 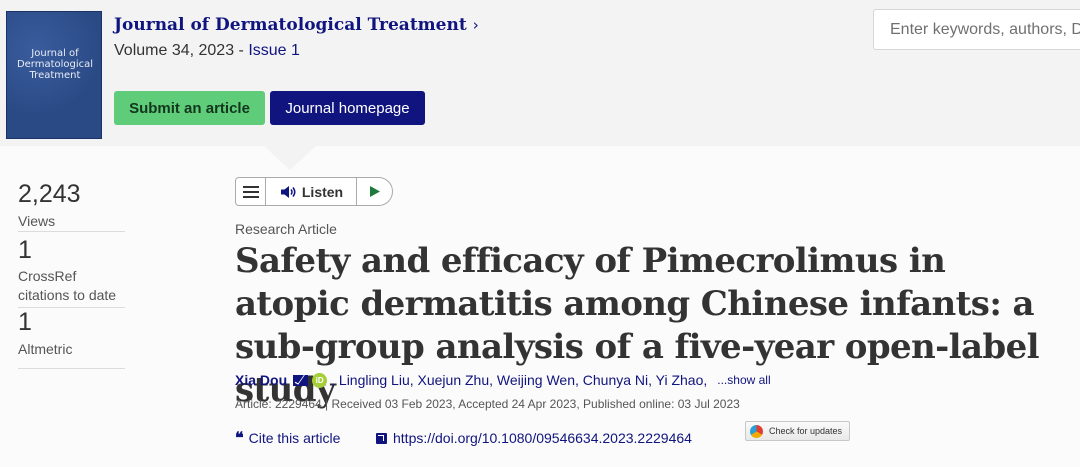 I want to click on journal-title-link: Journal of Dermatological Treatment ›, so click(x=296, y=25).